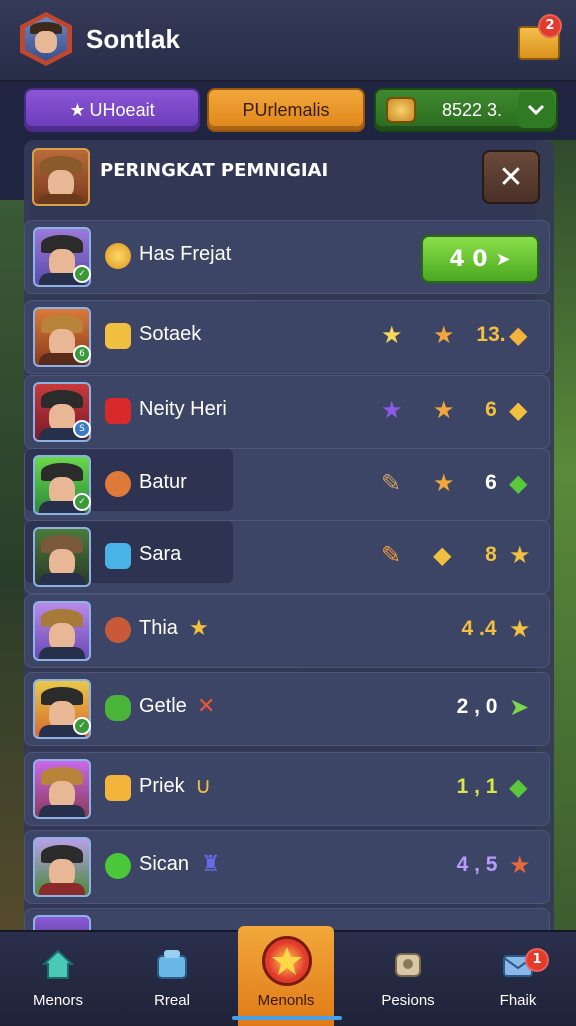  Describe the element at coordinates (550, 26) in the screenshot. I see `notification-badge: 2` at that location.